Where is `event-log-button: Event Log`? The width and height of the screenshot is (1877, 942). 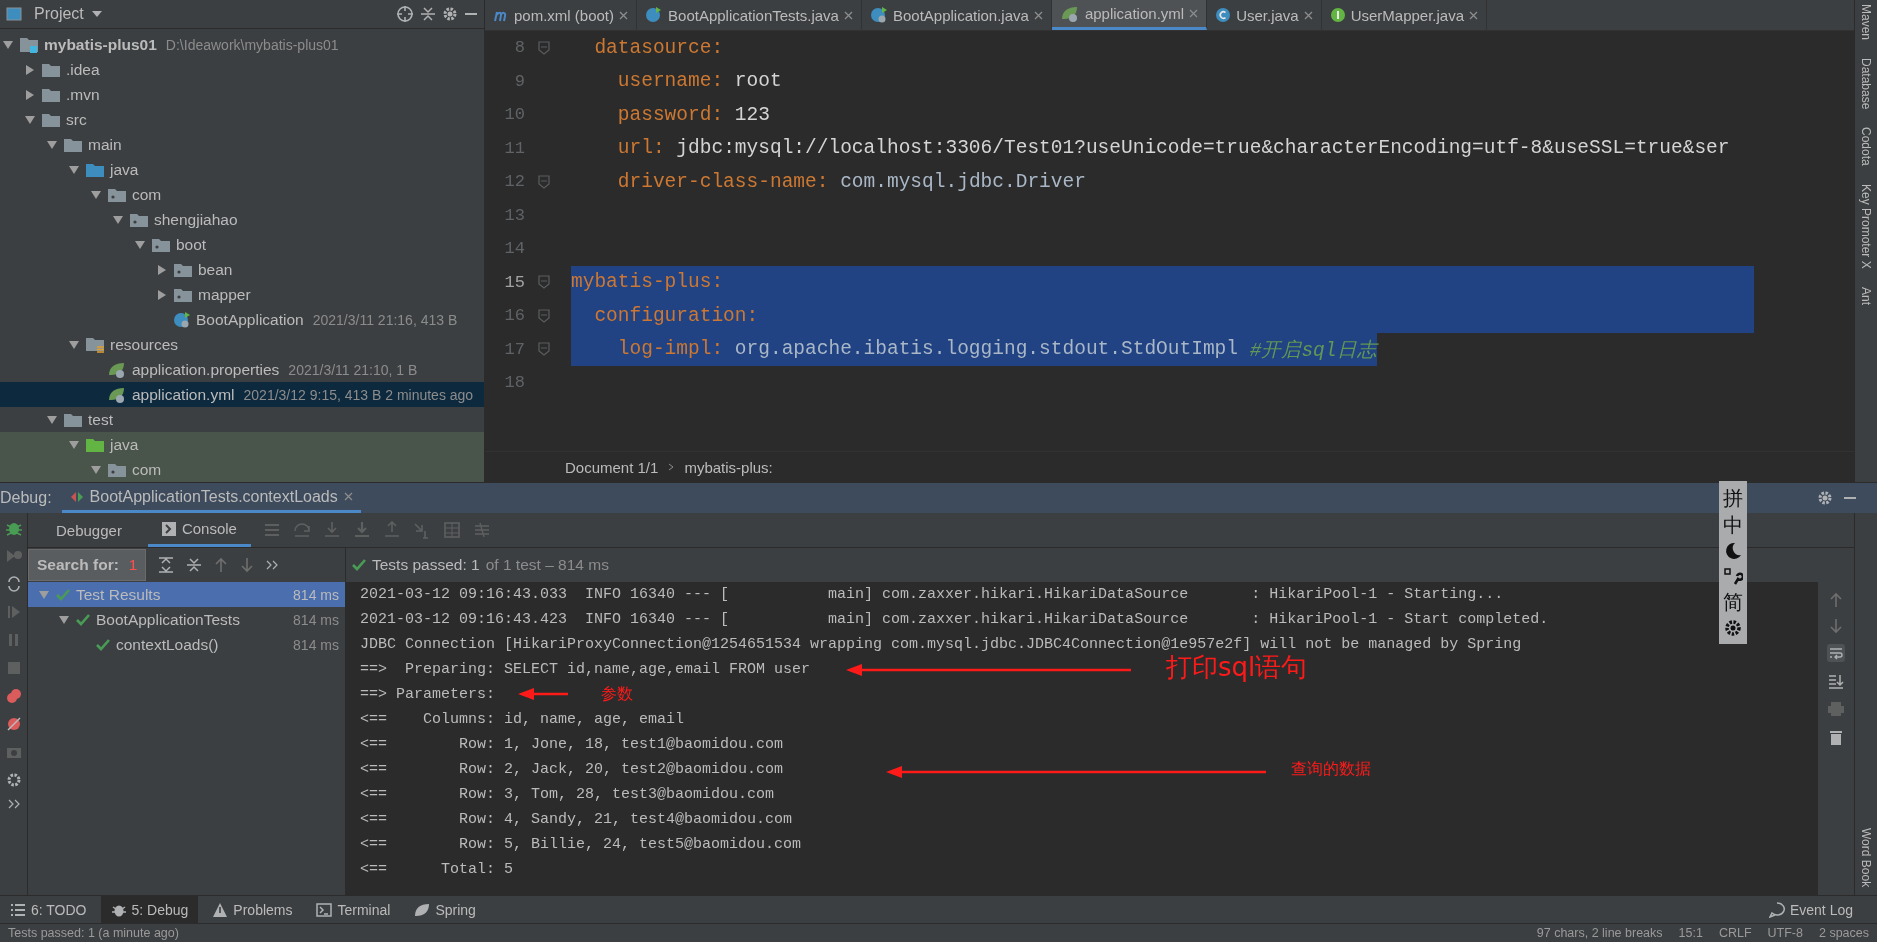
event-log-button: Event Log is located at coordinates (1810, 909).